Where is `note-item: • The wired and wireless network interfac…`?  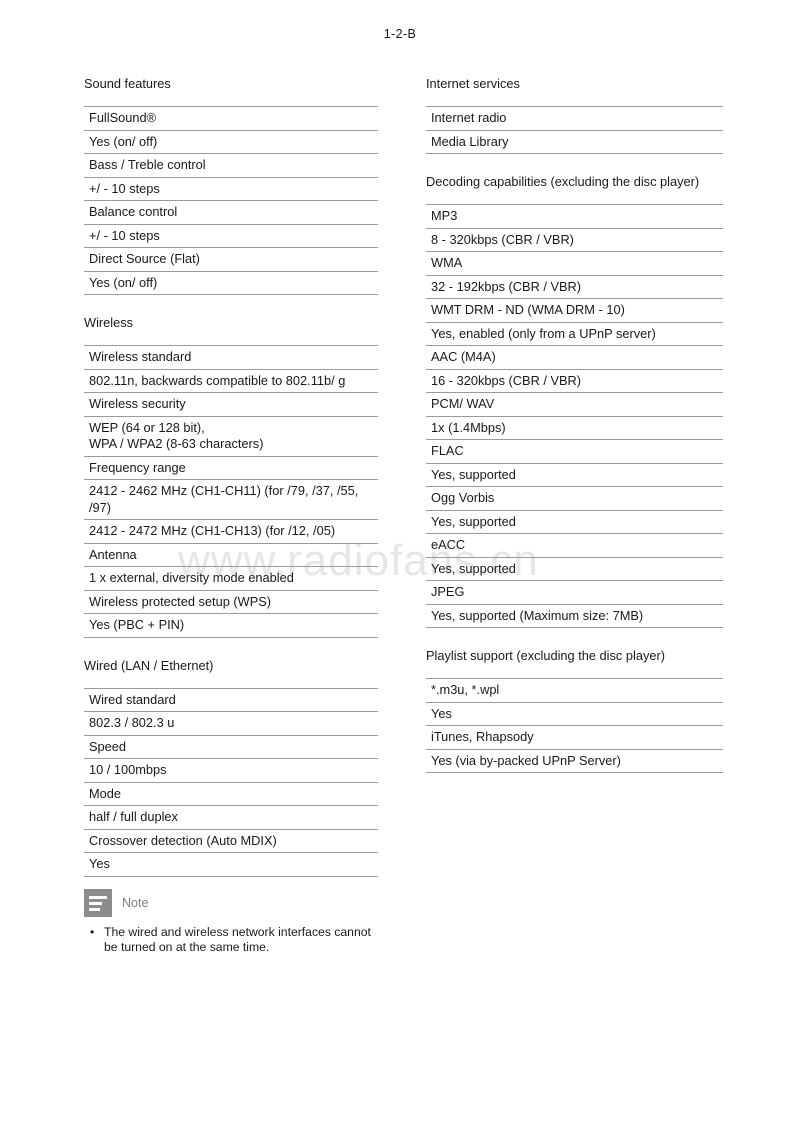
note-item: • The wired and wireless network interfac… is located at coordinates (234, 940).